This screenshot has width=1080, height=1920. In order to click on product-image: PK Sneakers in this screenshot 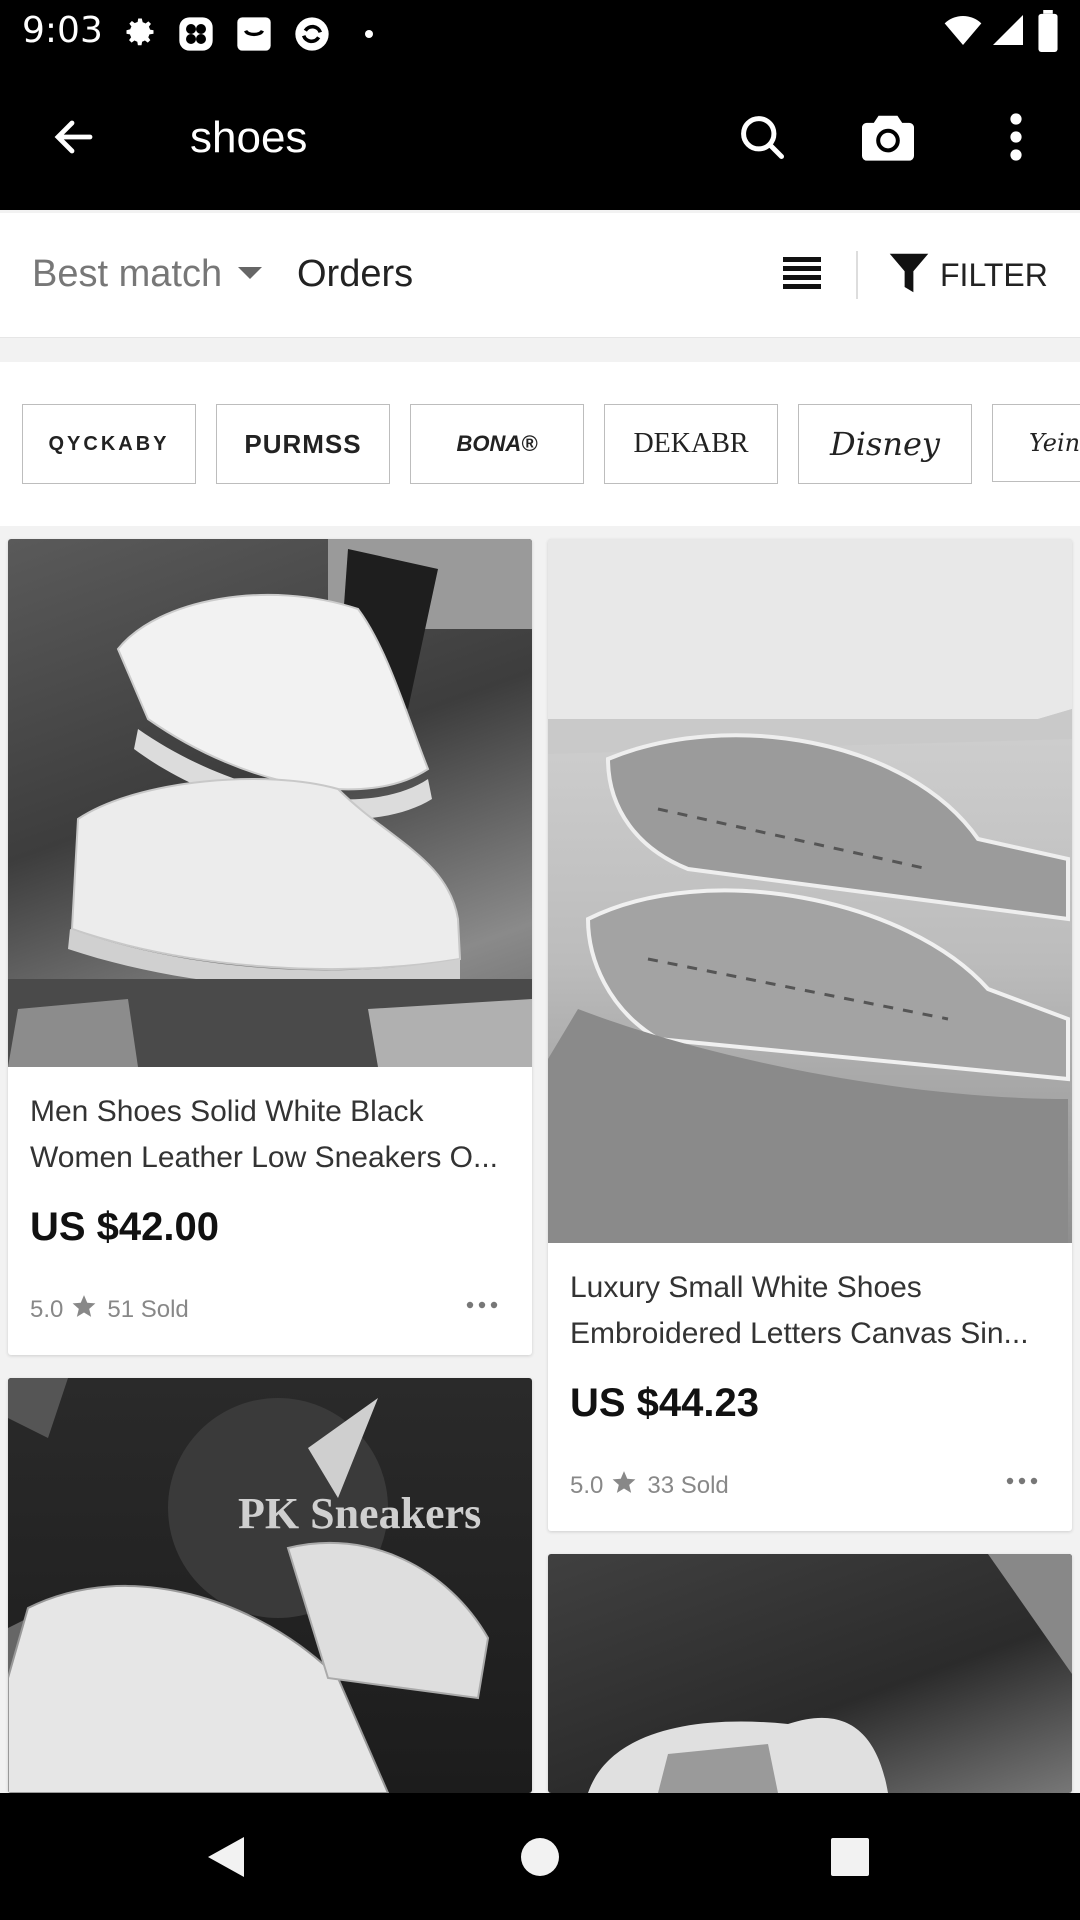, I will do `click(270, 1585)`.